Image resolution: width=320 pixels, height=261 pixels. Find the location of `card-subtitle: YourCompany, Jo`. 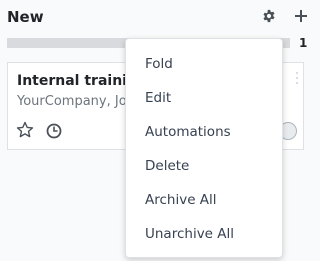

card-subtitle: YourCompany, Jo is located at coordinates (72, 101).